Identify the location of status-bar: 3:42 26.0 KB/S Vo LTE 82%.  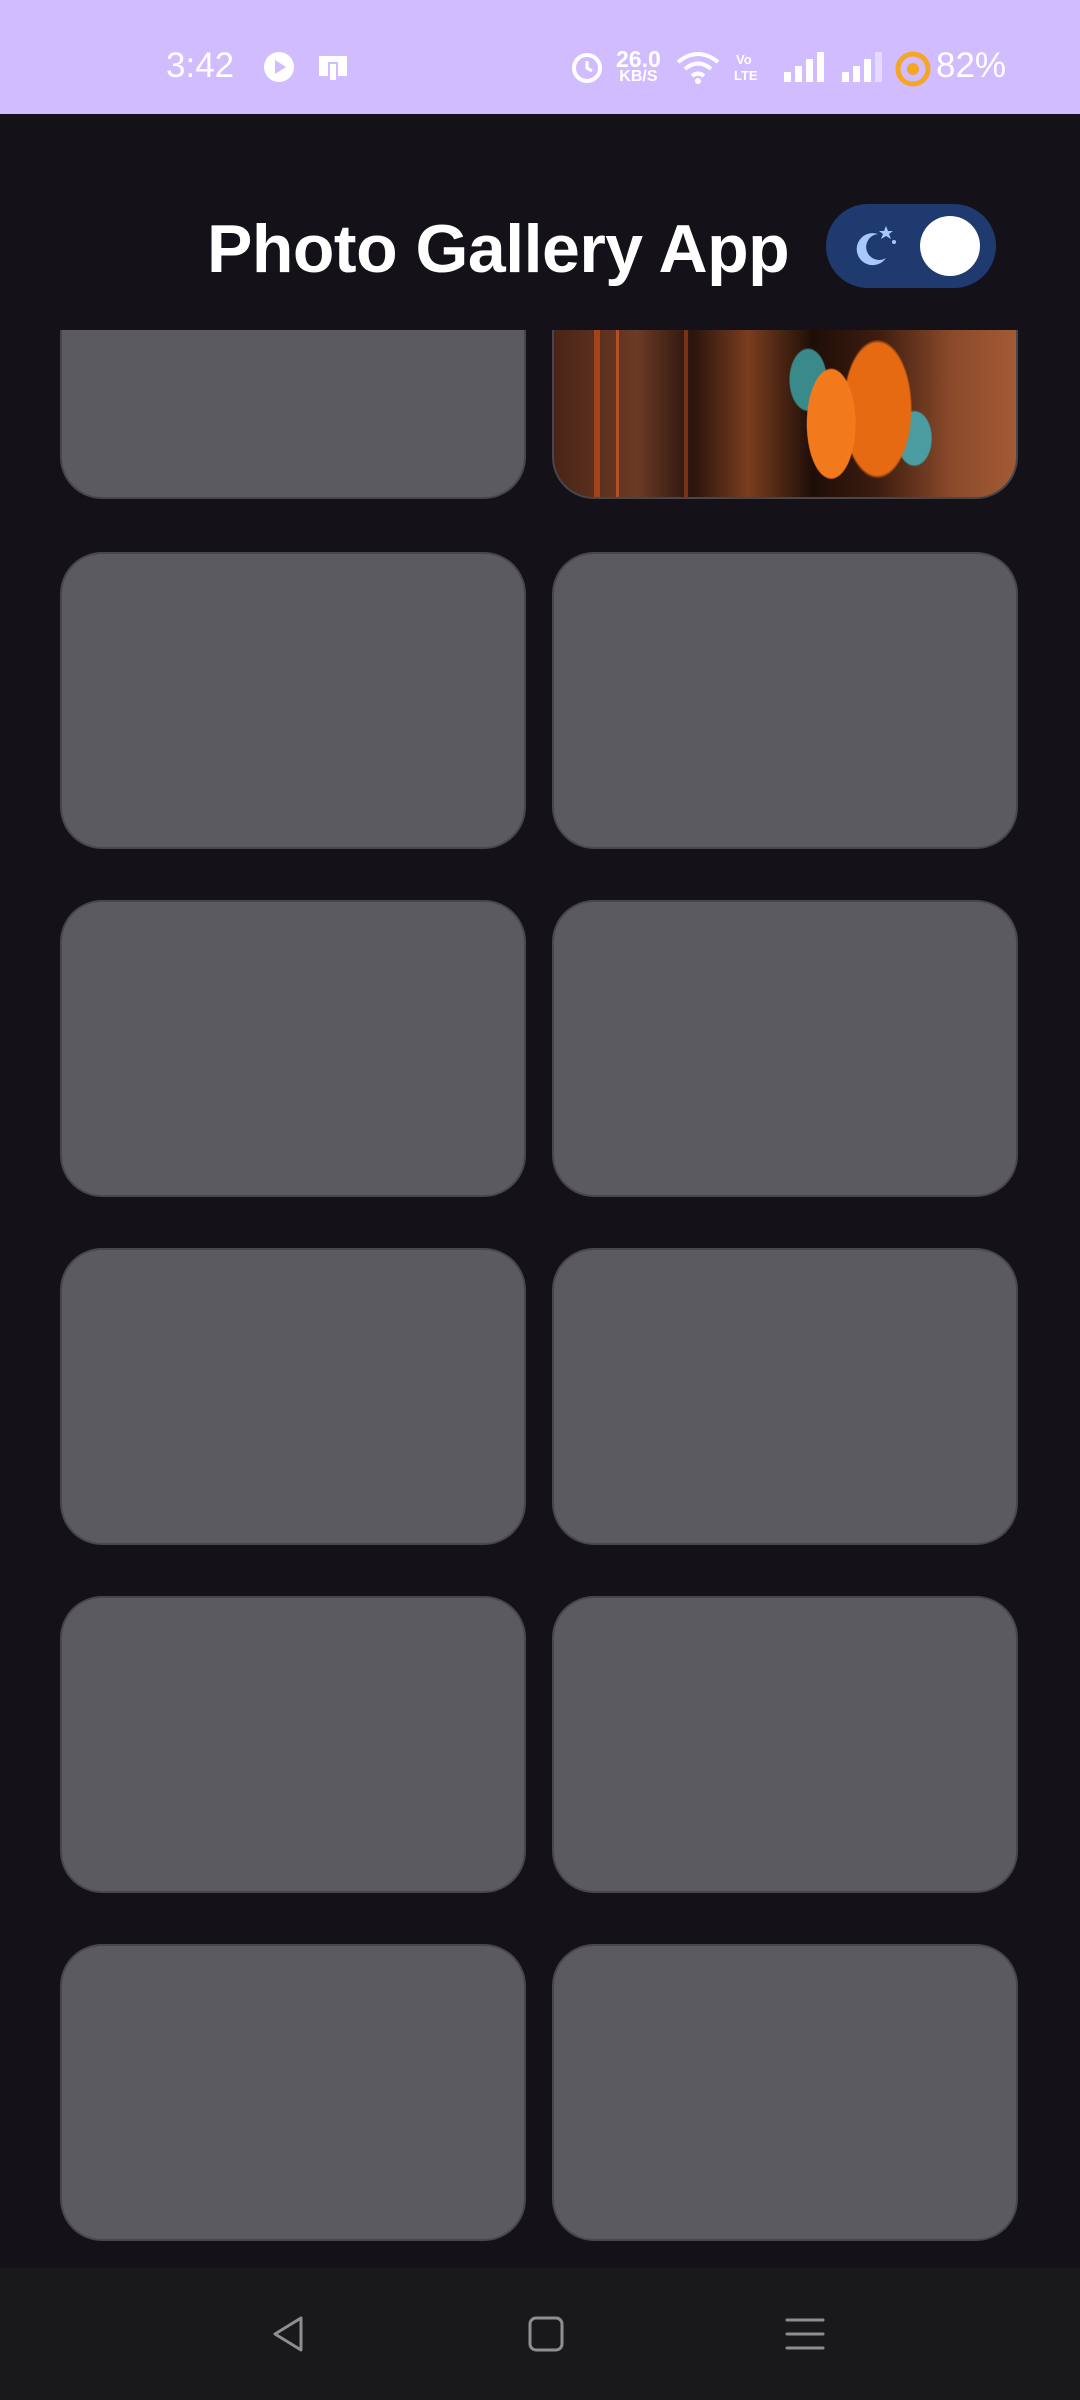
(540, 57).